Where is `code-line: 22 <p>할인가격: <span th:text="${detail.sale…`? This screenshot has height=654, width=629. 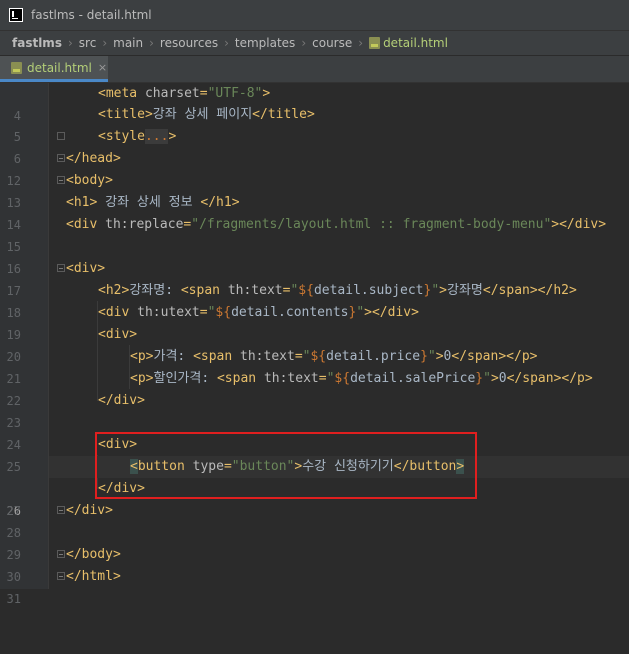
code-line: 22 <p>할인가격: <span th:text="${detail.sale… is located at coordinates (314, 388).